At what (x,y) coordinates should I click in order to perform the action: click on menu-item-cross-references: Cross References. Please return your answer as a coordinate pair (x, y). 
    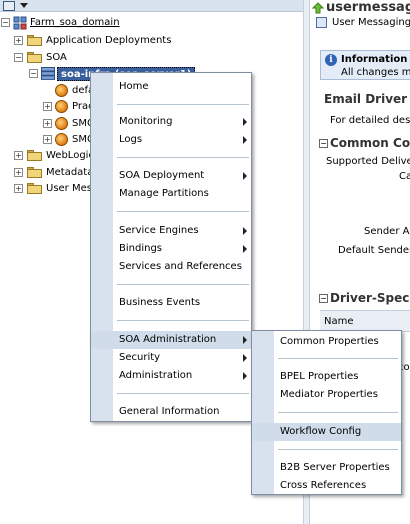
    Looking at the image, I should click on (326, 486).